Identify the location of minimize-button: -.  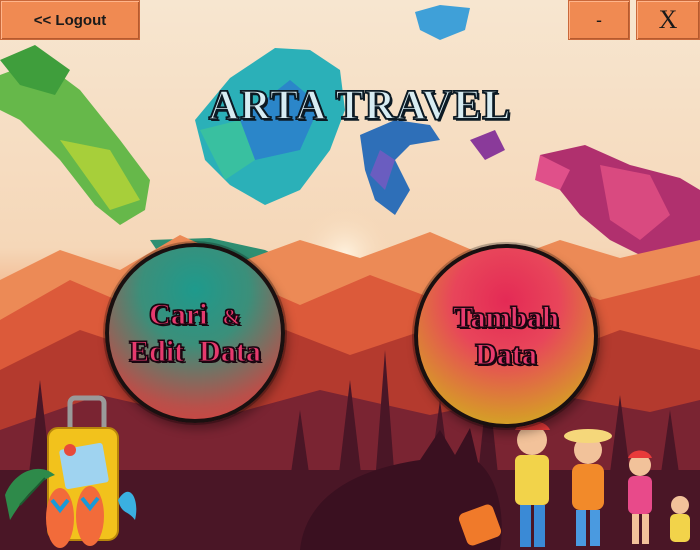
(599, 20).